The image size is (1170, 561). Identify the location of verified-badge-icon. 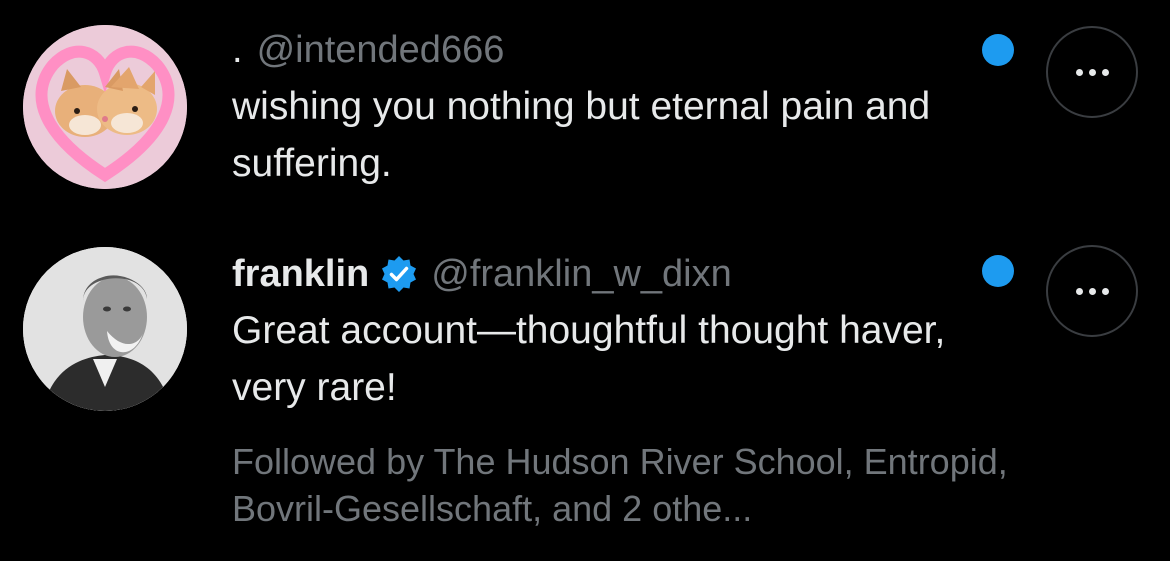
(399, 274).